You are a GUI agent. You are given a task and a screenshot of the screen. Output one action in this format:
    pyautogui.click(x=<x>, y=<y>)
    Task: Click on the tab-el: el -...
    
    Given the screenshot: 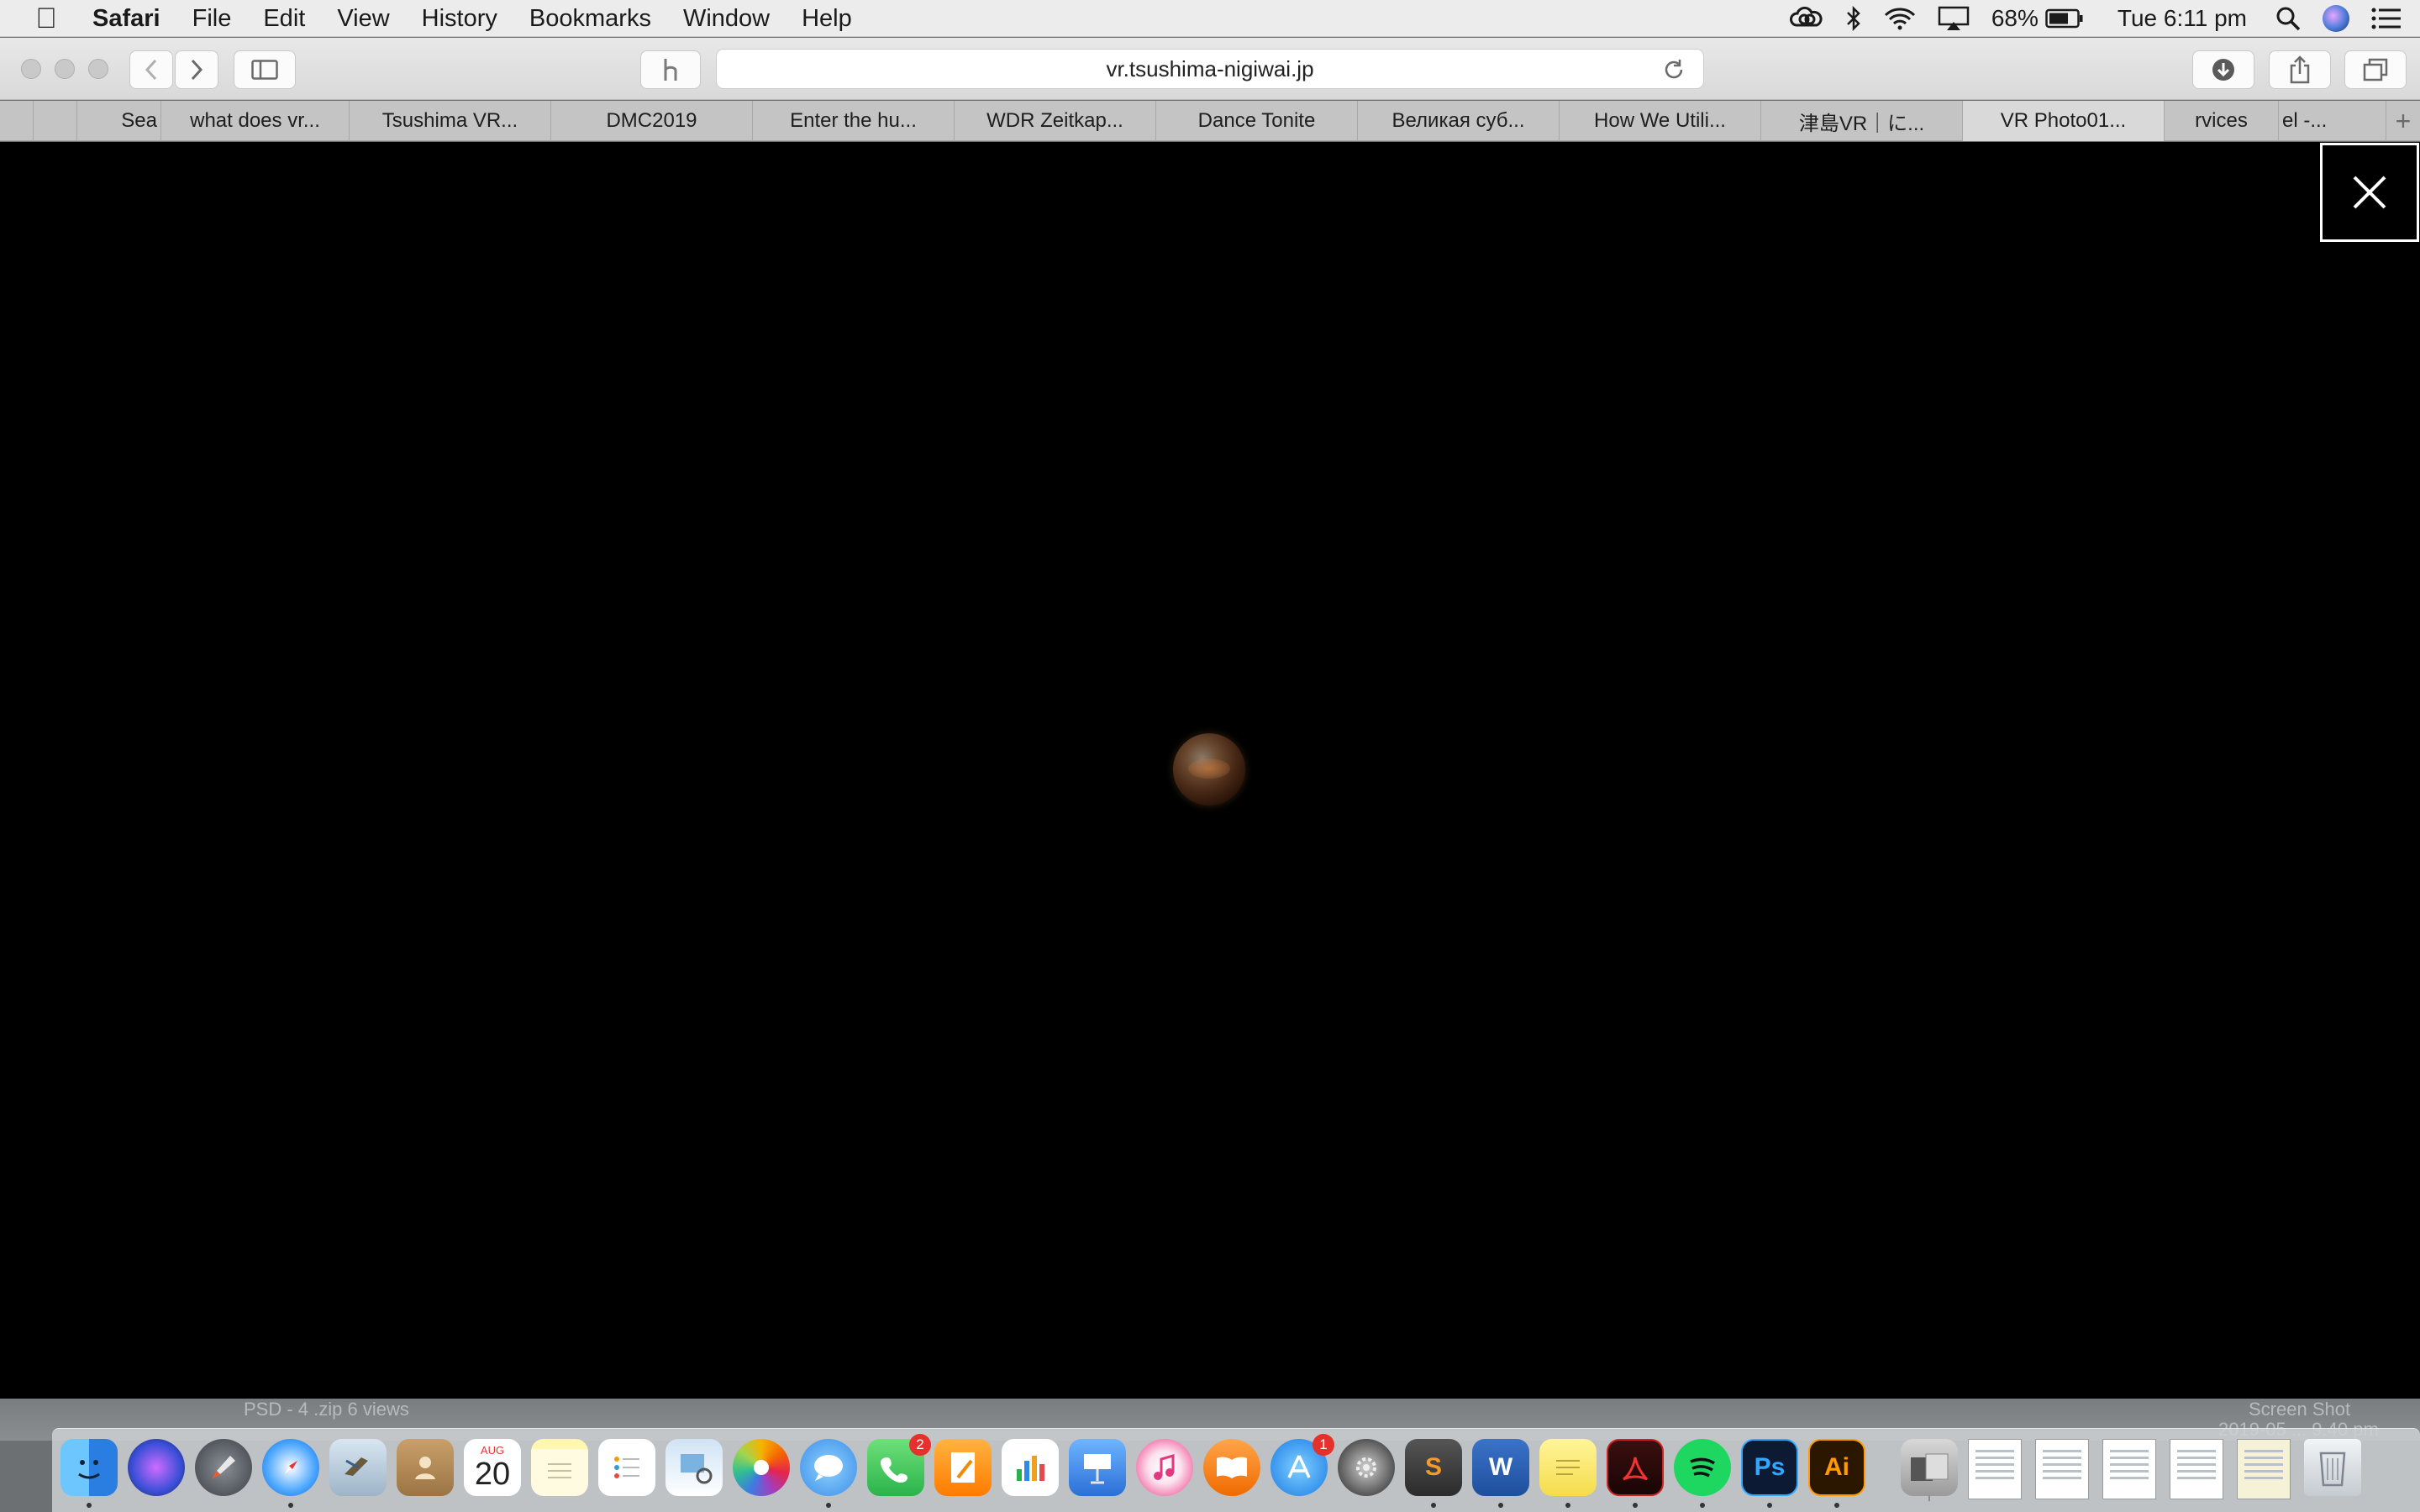 What is the action you would take?
    pyautogui.click(x=2332, y=121)
    